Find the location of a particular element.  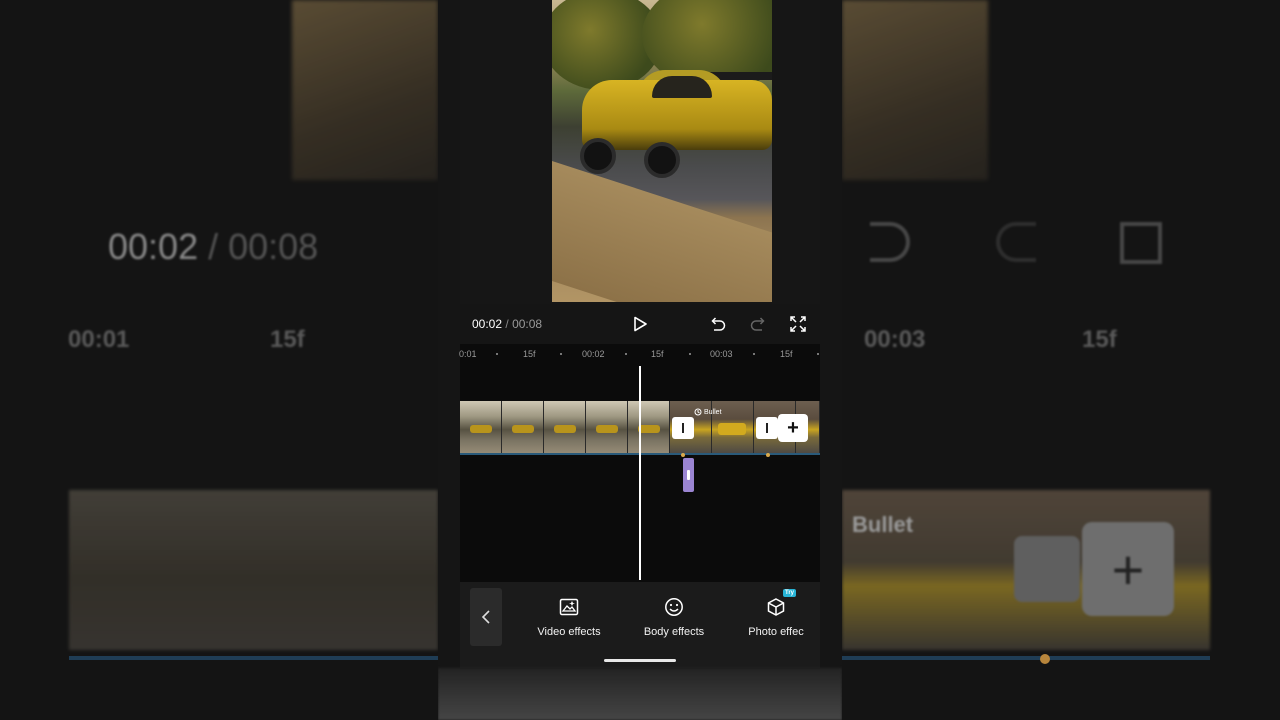

time-display: 00:02 / 00:08 is located at coordinates (507, 324).